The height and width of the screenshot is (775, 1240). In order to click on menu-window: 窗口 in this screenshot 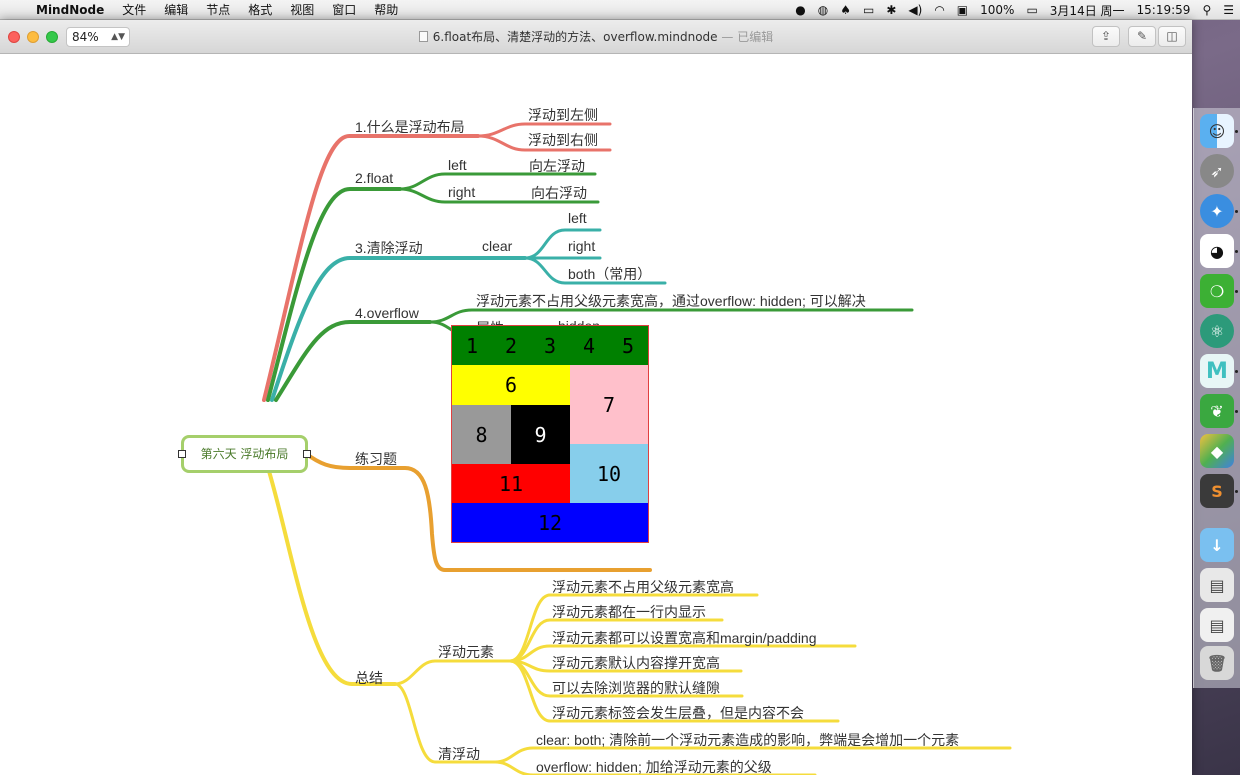, I will do `click(344, 9)`.